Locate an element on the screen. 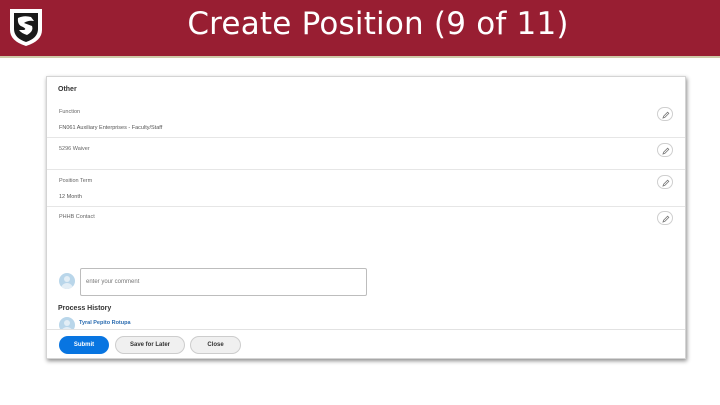 This screenshot has width=720, height=405. edit-5296-waiver-button is located at coordinates (665, 150).